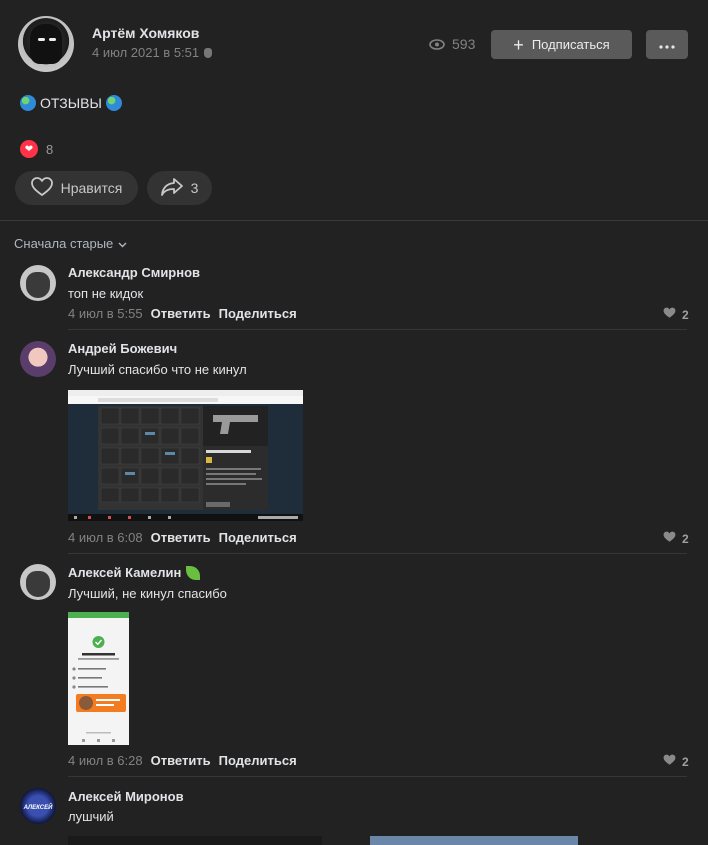 The image size is (708, 845). What do you see at coordinates (91, 816) in the screenshot?
I see `comment-text: лушчий` at bounding box center [91, 816].